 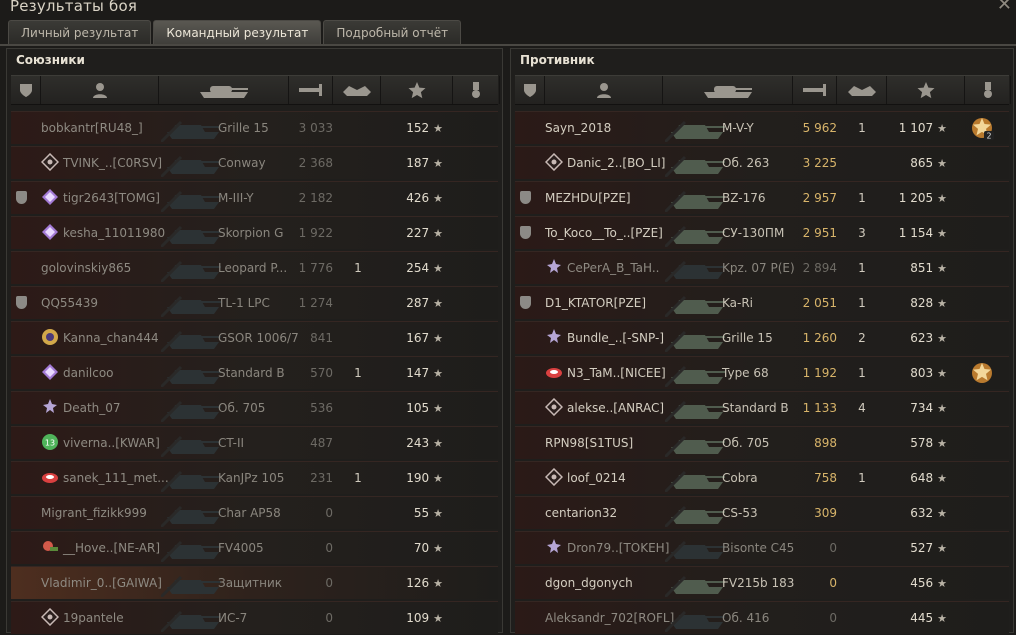 What do you see at coordinates (254, 512) in the screenshot?
I see `player-row: Migrant_fizikk999 Char AP58 0 55 ★` at bounding box center [254, 512].